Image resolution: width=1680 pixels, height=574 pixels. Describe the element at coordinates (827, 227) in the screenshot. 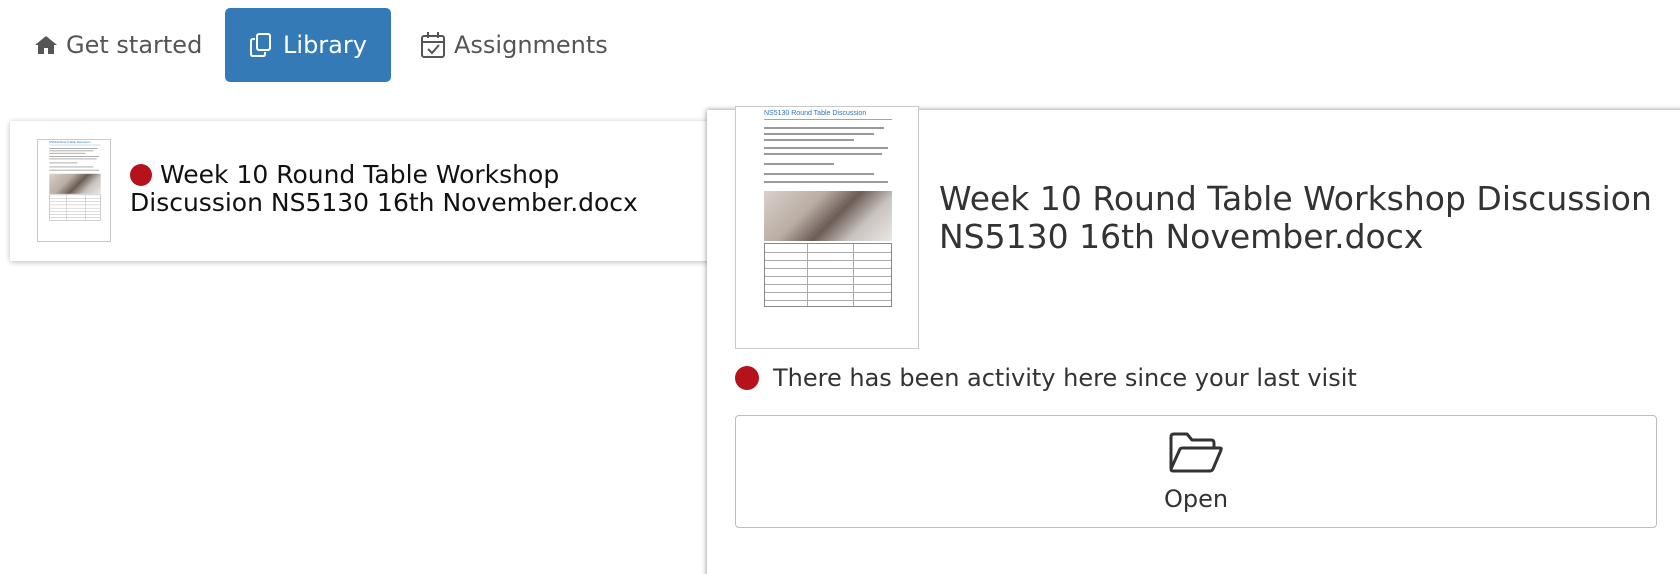

I see `document-preview-thumbnail: NS5130 Round Table Discussion` at that location.